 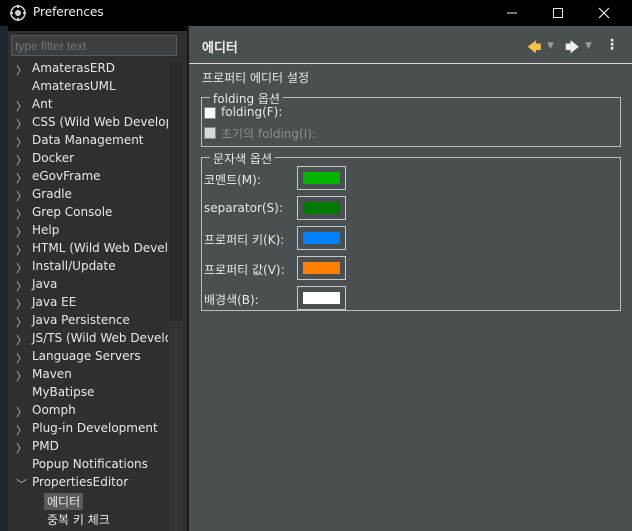 What do you see at coordinates (88, 466) in the screenshot?
I see `tree-item: Popup Notifications` at bounding box center [88, 466].